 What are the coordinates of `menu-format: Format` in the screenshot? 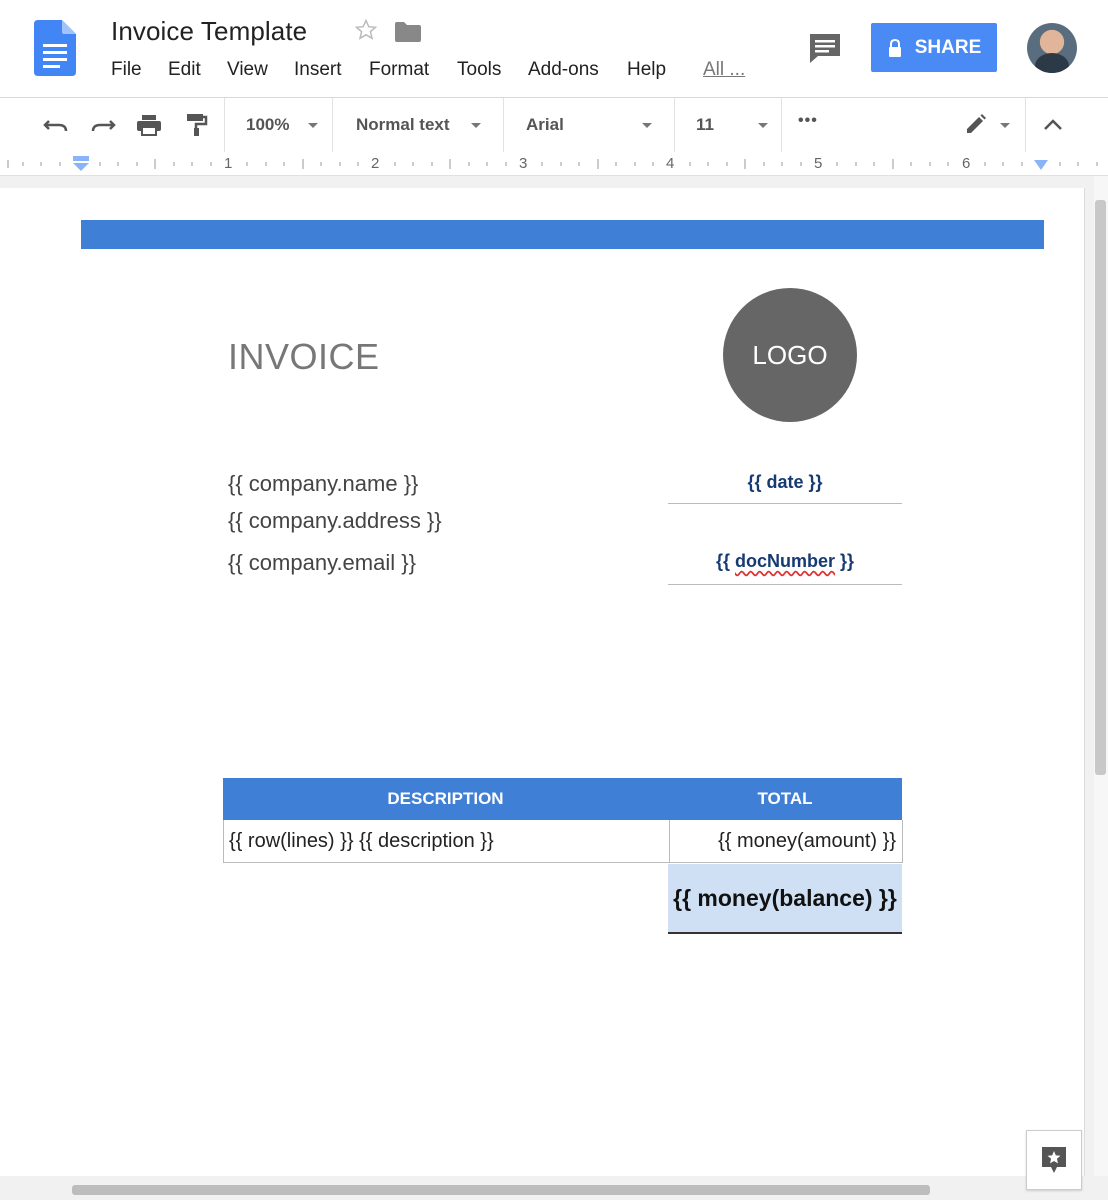 It's located at (399, 70).